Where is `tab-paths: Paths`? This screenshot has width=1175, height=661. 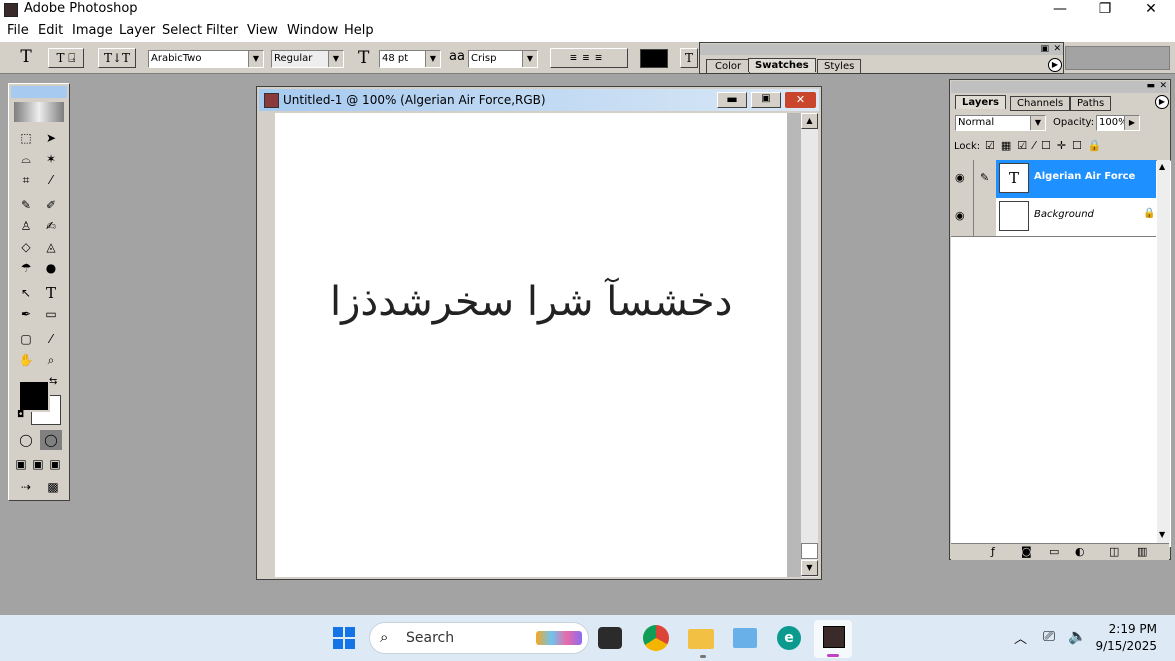
tab-paths: Paths is located at coordinates (1091, 103).